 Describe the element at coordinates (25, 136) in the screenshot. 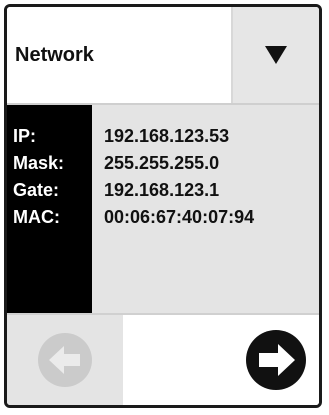

I see `ip-label: IP:` at that location.